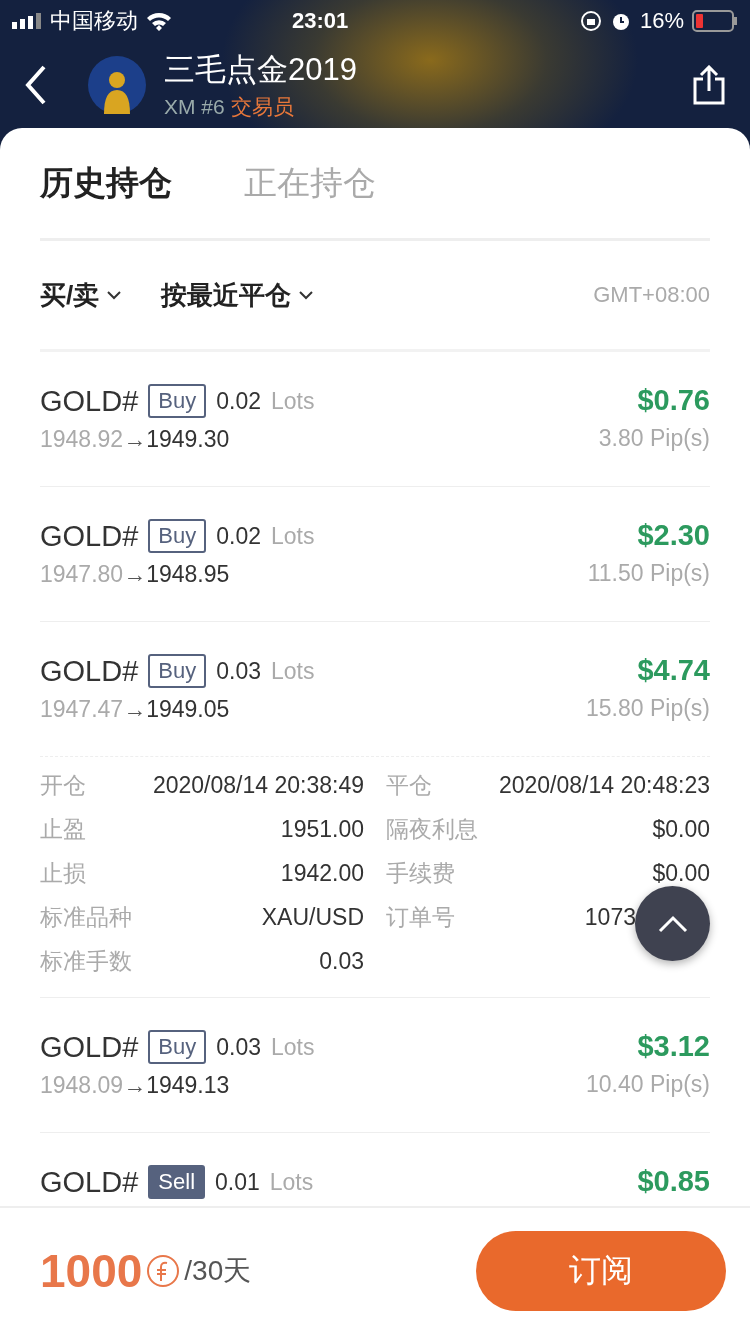  I want to click on detail-value: 2020/08/14 20:48:23, so click(604, 785).